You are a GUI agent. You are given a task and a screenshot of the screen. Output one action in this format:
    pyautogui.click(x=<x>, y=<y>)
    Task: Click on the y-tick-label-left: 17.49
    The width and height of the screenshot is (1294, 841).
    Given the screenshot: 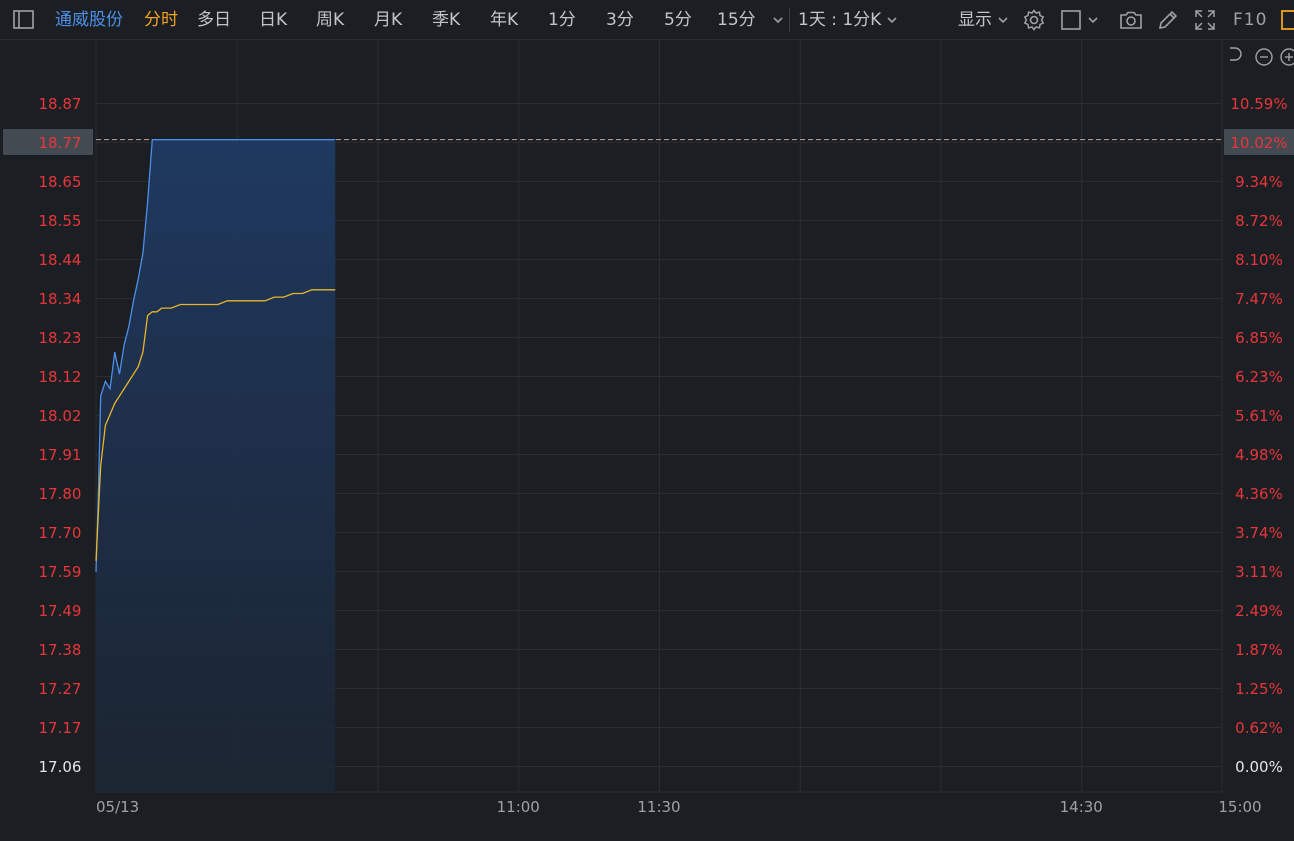 What is the action you would take?
    pyautogui.click(x=60, y=611)
    